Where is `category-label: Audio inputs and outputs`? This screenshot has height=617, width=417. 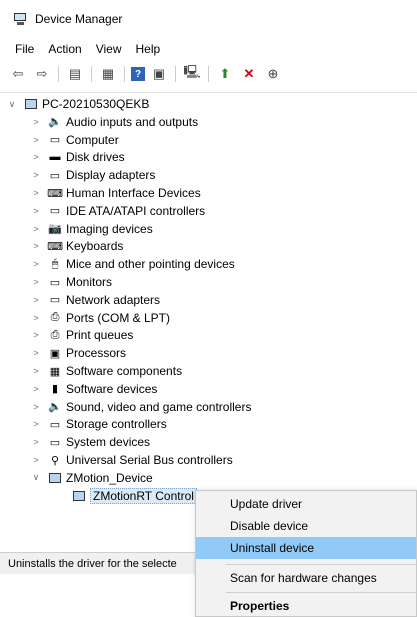
category-label: Audio inputs and outputs is located at coordinates (132, 121).